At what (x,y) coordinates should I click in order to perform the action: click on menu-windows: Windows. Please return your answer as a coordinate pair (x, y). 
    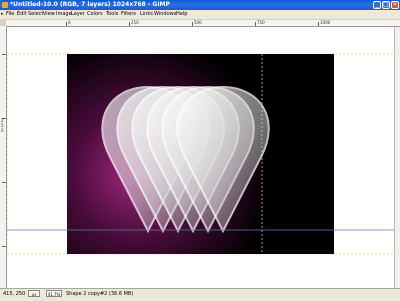
    Looking at the image, I should click on (165, 14).